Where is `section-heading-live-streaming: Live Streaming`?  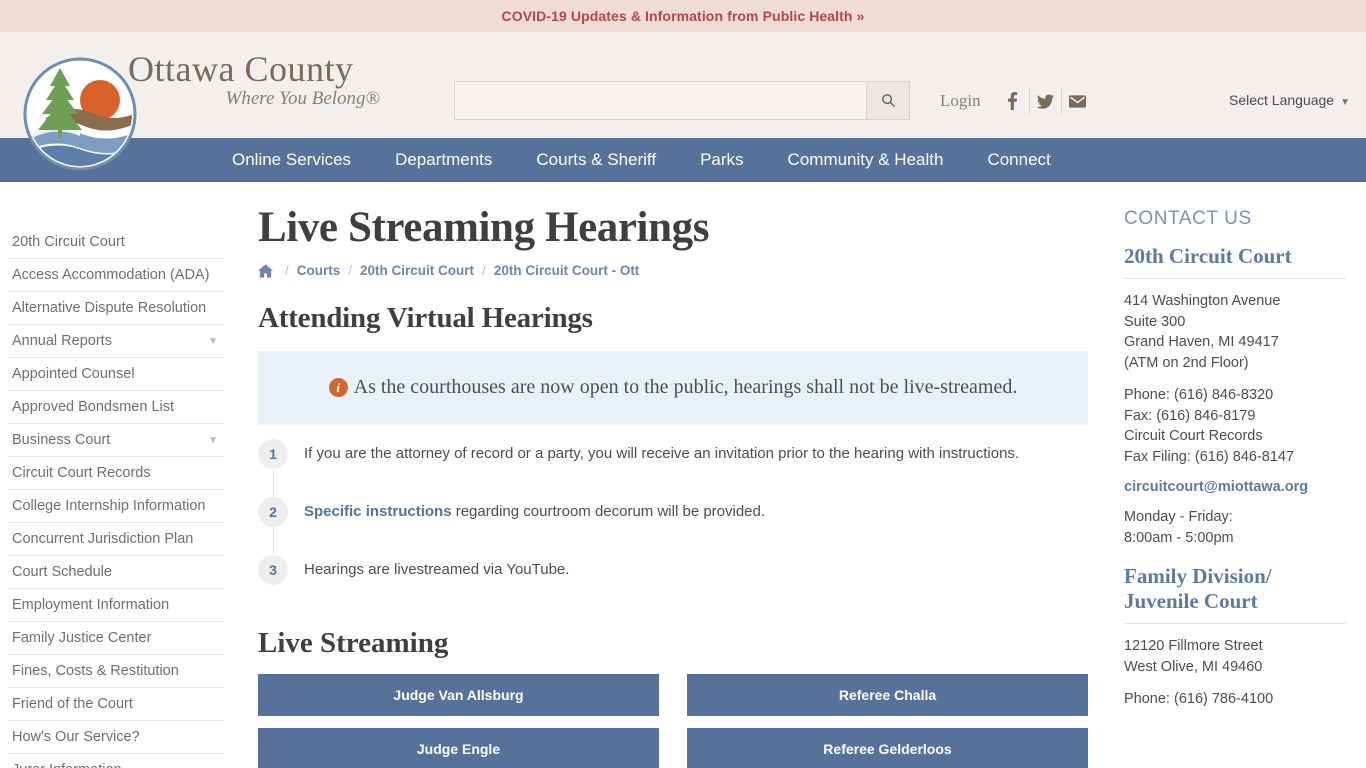
section-heading-live-streaming: Live Streaming is located at coordinates (353, 643).